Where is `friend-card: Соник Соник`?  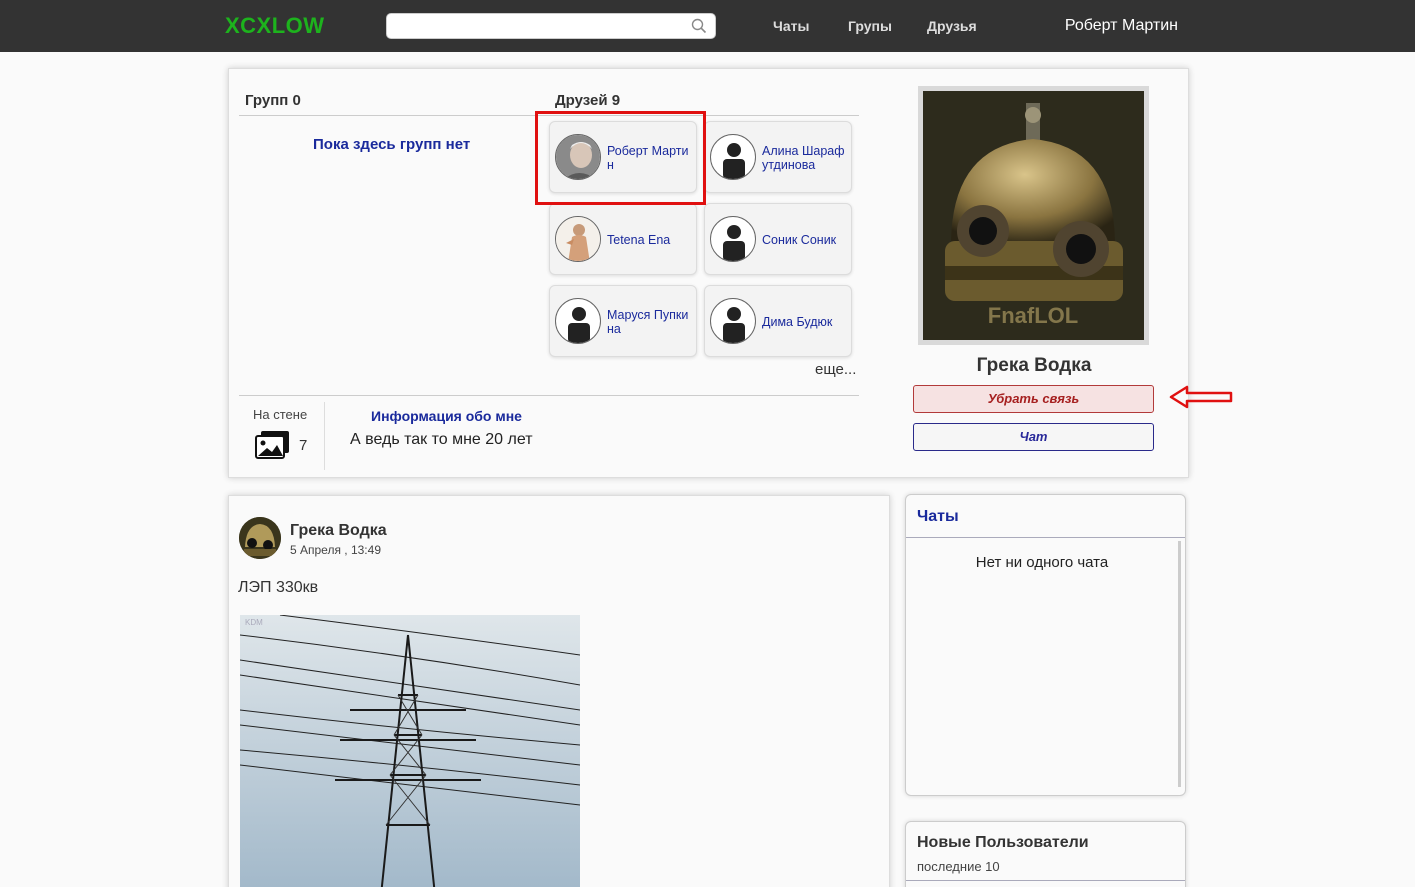
friend-card: Соник Соник is located at coordinates (778, 239).